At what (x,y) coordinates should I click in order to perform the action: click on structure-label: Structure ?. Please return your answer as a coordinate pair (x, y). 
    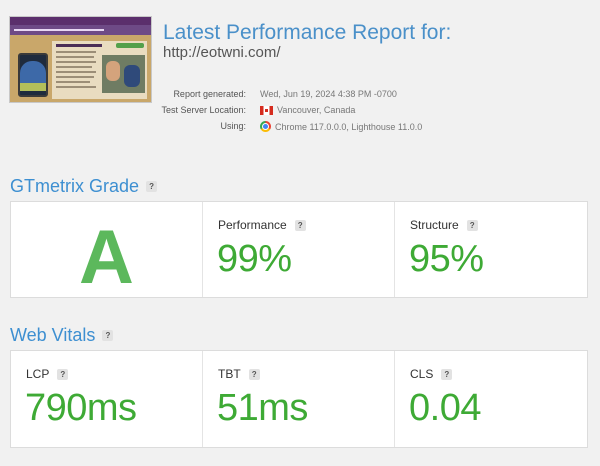
    Looking at the image, I should click on (444, 225).